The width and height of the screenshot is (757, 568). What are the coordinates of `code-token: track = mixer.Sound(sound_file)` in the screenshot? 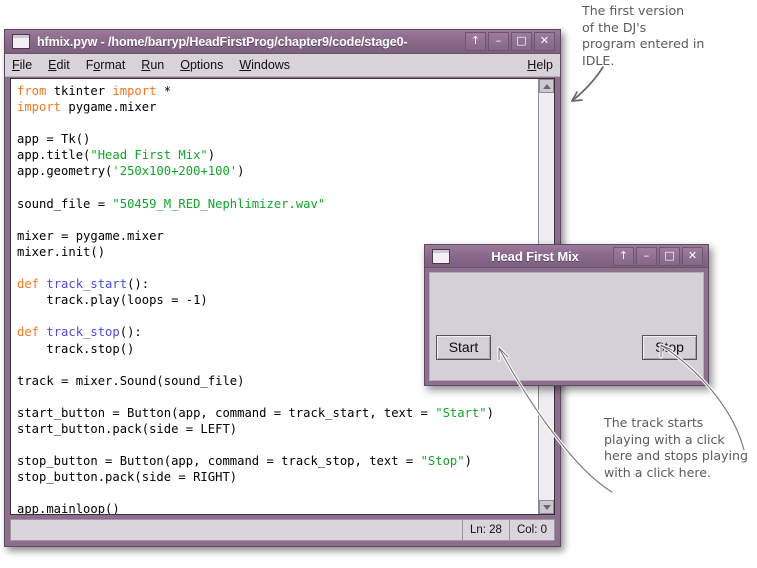 It's located at (131, 380).